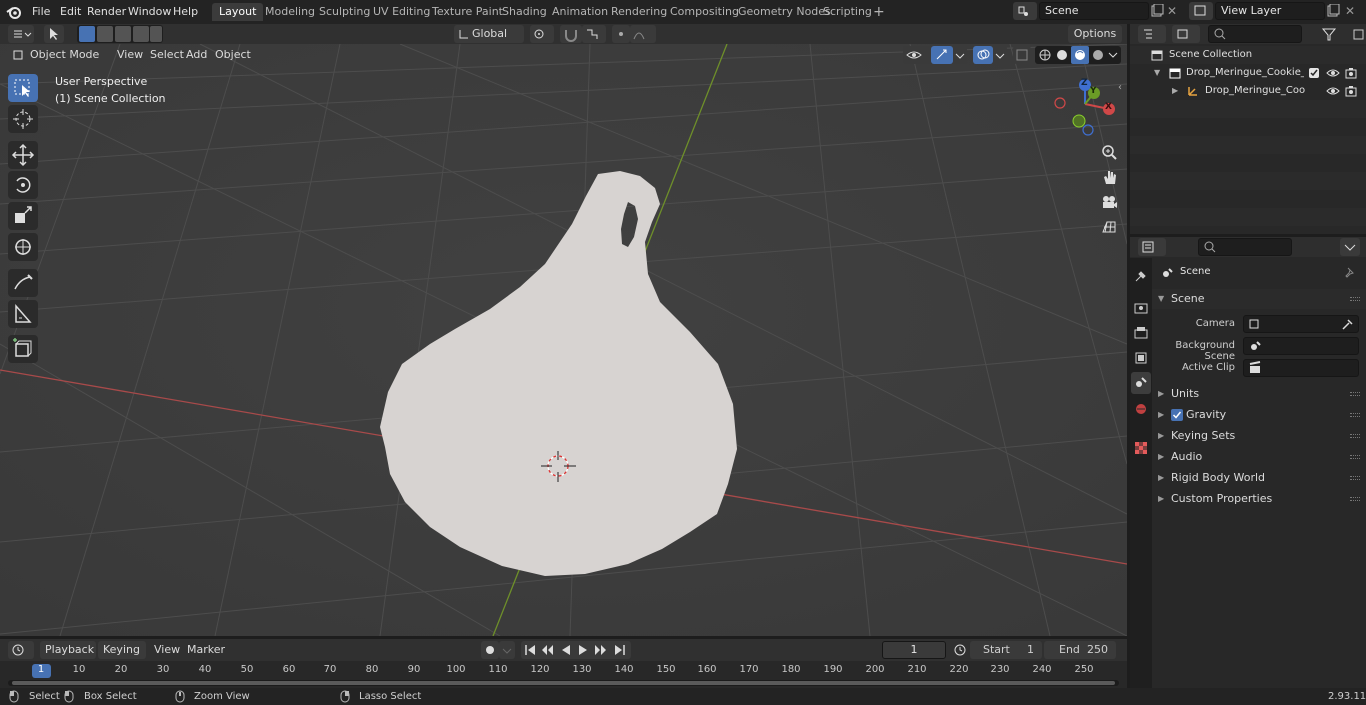 The height and width of the screenshot is (705, 1366). What do you see at coordinates (1098, 55) in the screenshot?
I see `rendered-shading-icon` at bounding box center [1098, 55].